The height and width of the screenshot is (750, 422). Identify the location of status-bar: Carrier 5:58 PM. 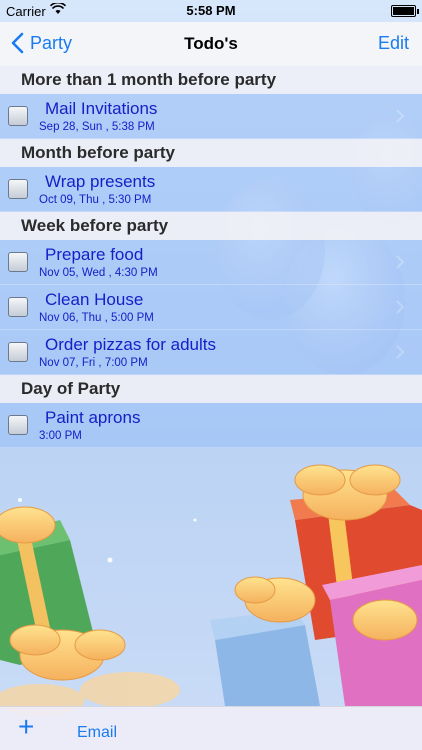
(211, 11).